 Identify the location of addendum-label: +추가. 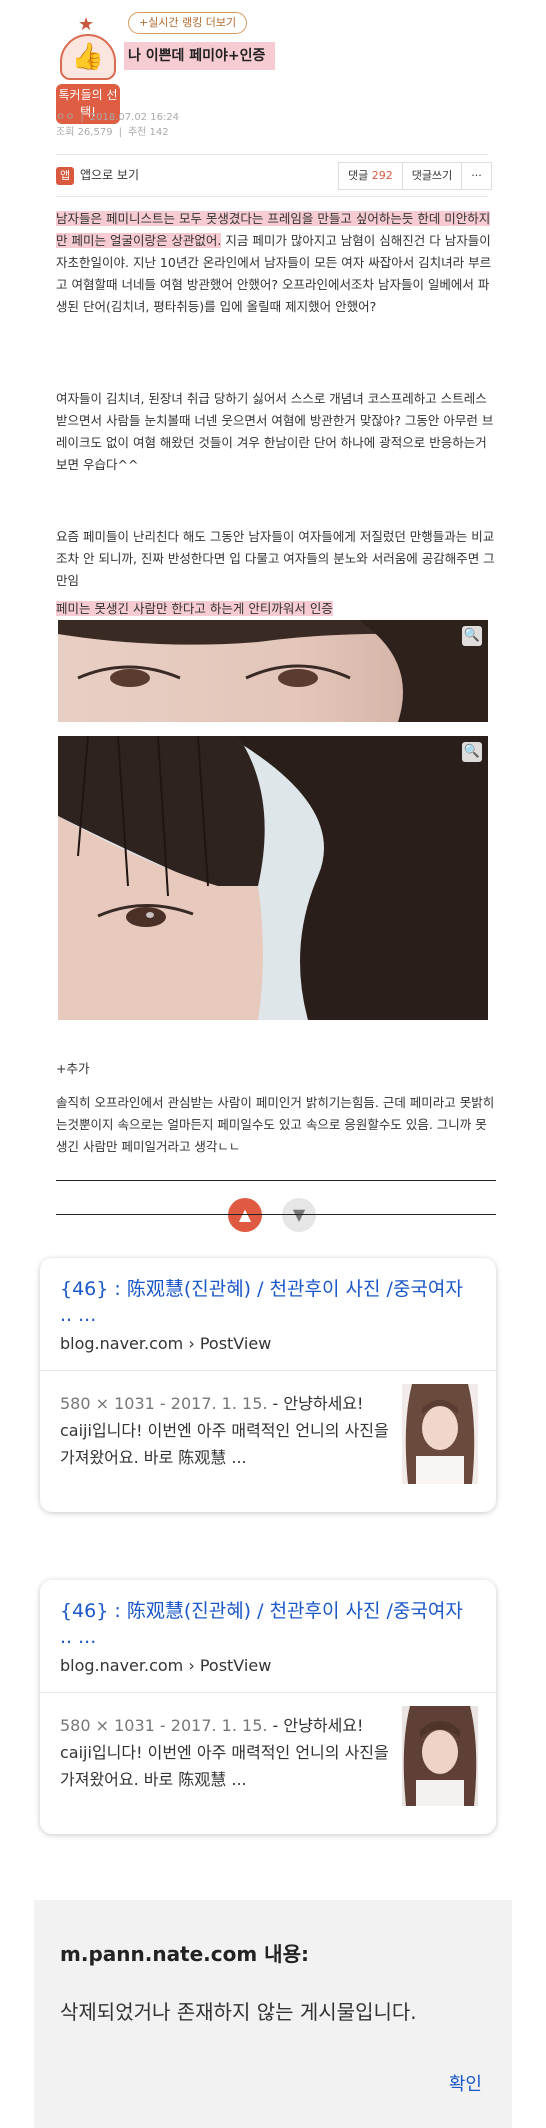
(73, 1068).